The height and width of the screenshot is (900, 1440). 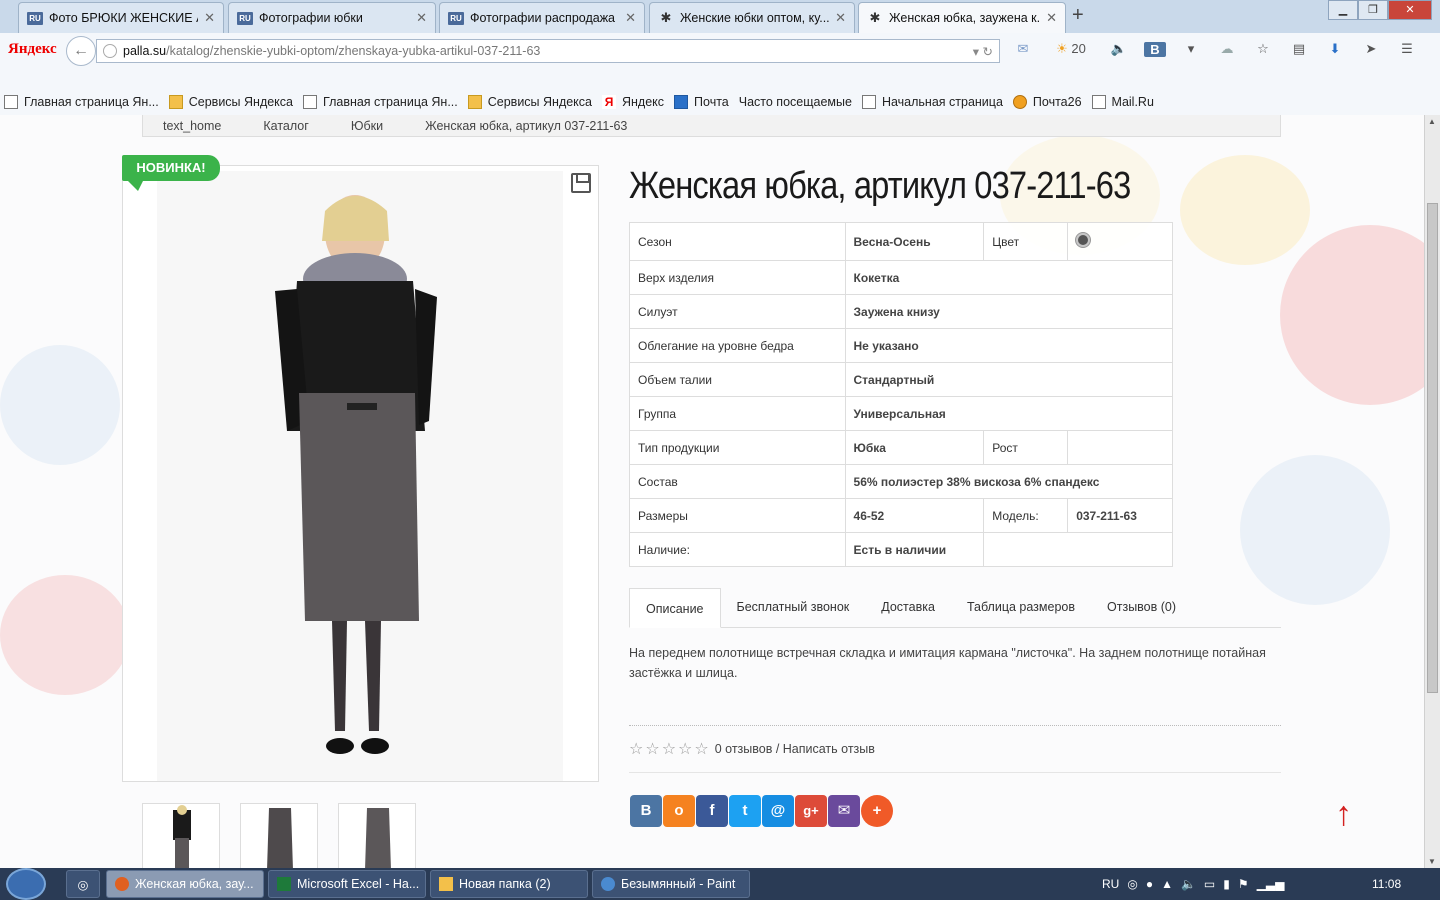 What do you see at coordinates (1343, 10) in the screenshot?
I see `minimize-icon: ▁` at bounding box center [1343, 10].